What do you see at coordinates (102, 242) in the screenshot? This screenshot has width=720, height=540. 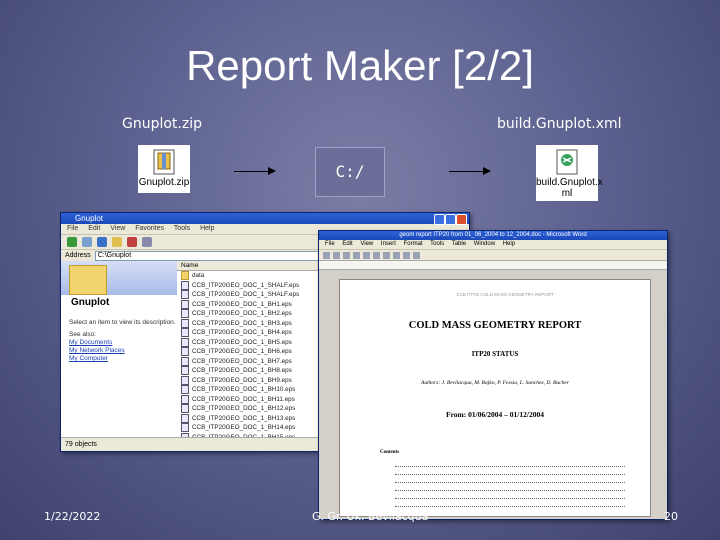 I see `search-icon` at bounding box center [102, 242].